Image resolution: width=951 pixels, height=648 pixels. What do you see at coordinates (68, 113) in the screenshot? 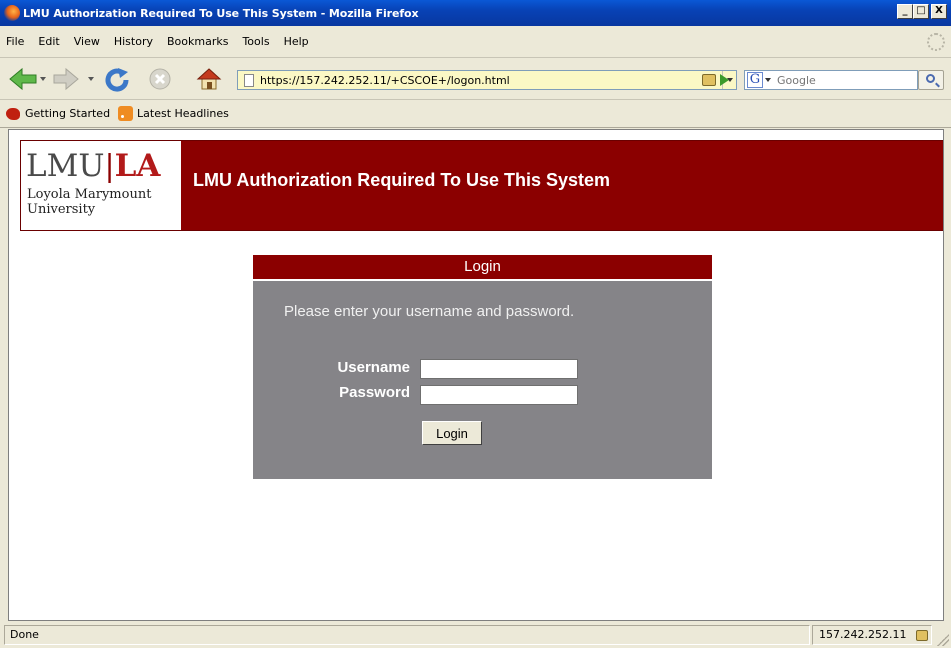
I see `bookmark-label: Getting Started` at bounding box center [68, 113].